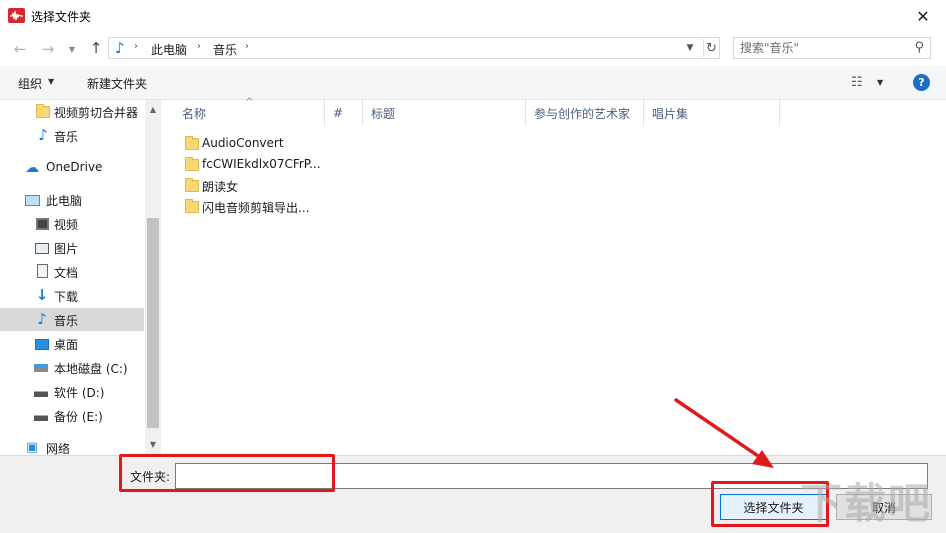  What do you see at coordinates (41, 394) in the screenshot?
I see `disk-d-icon` at bounding box center [41, 394].